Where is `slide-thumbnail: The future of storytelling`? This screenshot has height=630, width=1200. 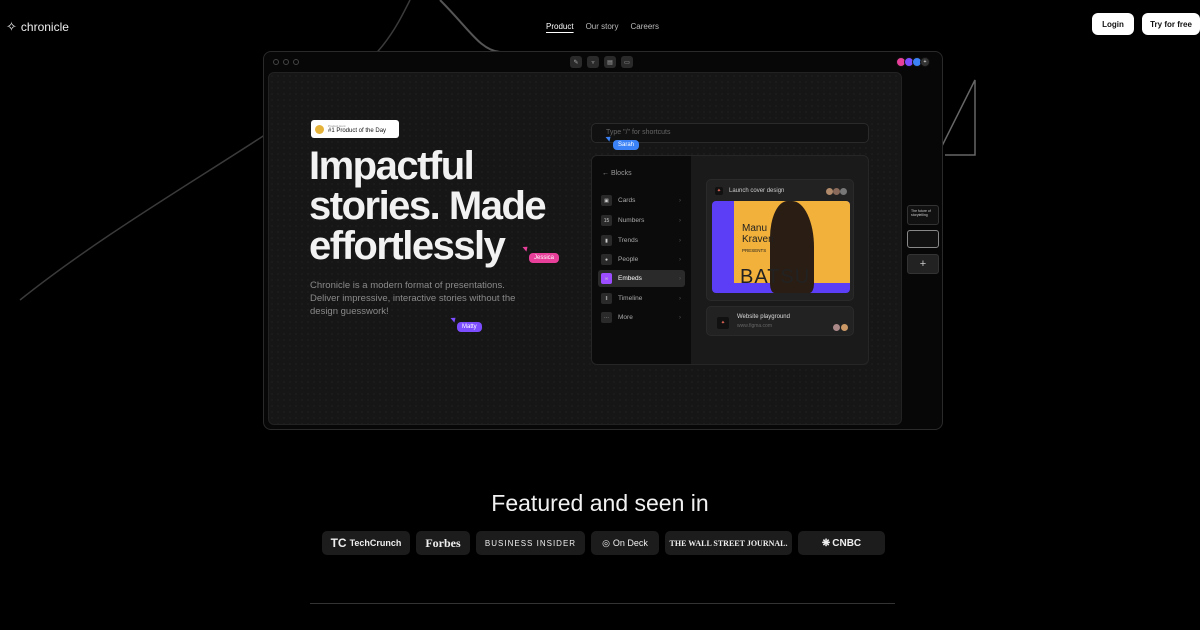
slide-thumbnail: The future of storytelling is located at coordinates (923, 215).